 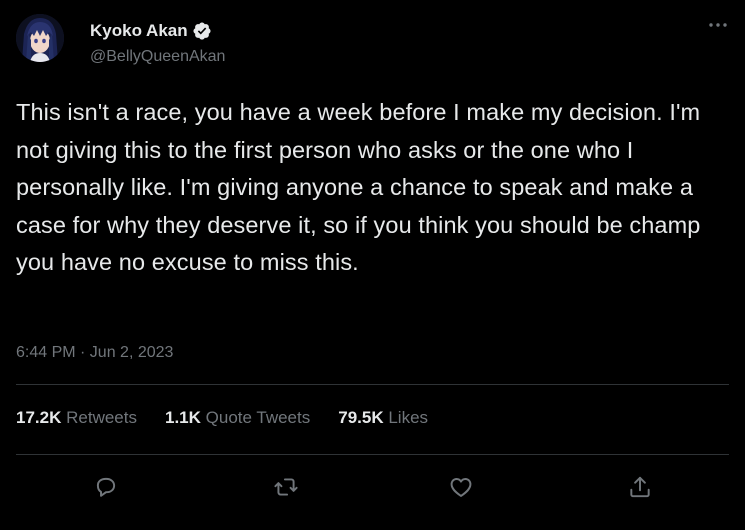 What do you see at coordinates (182, 417) in the screenshot?
I see `quotes-count: 1.1K` at bounding box center [182, 417].